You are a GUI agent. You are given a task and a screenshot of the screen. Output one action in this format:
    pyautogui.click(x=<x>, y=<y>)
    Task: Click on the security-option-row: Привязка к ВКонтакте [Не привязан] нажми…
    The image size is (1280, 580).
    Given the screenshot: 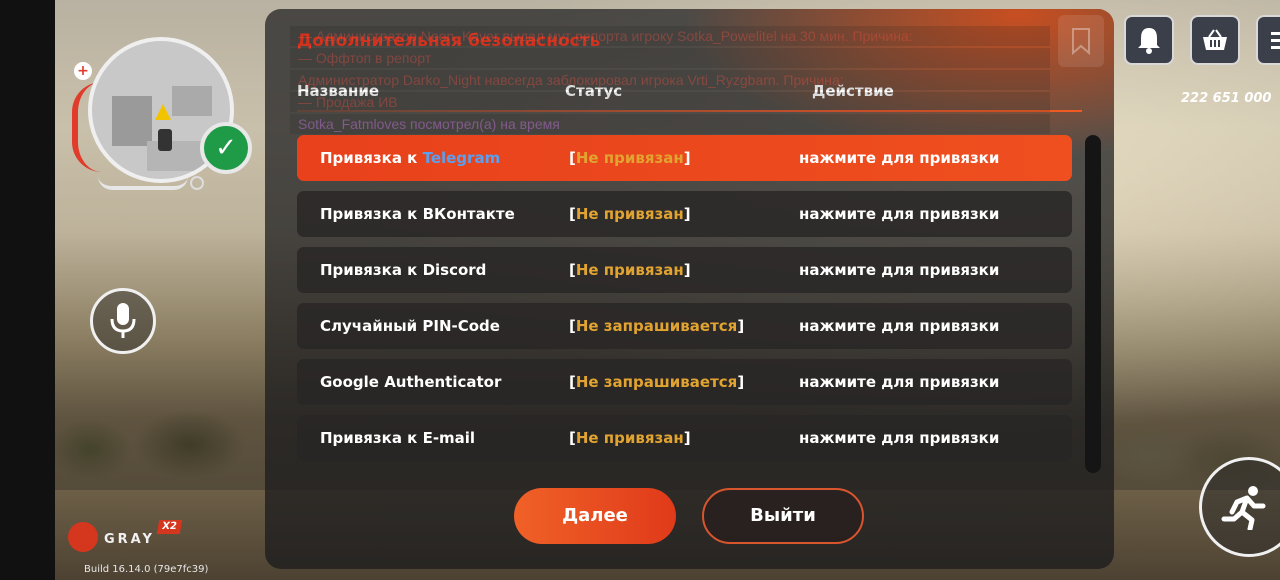 What is the action you would take?
    pyautogui.click(x=684, y=214)
    